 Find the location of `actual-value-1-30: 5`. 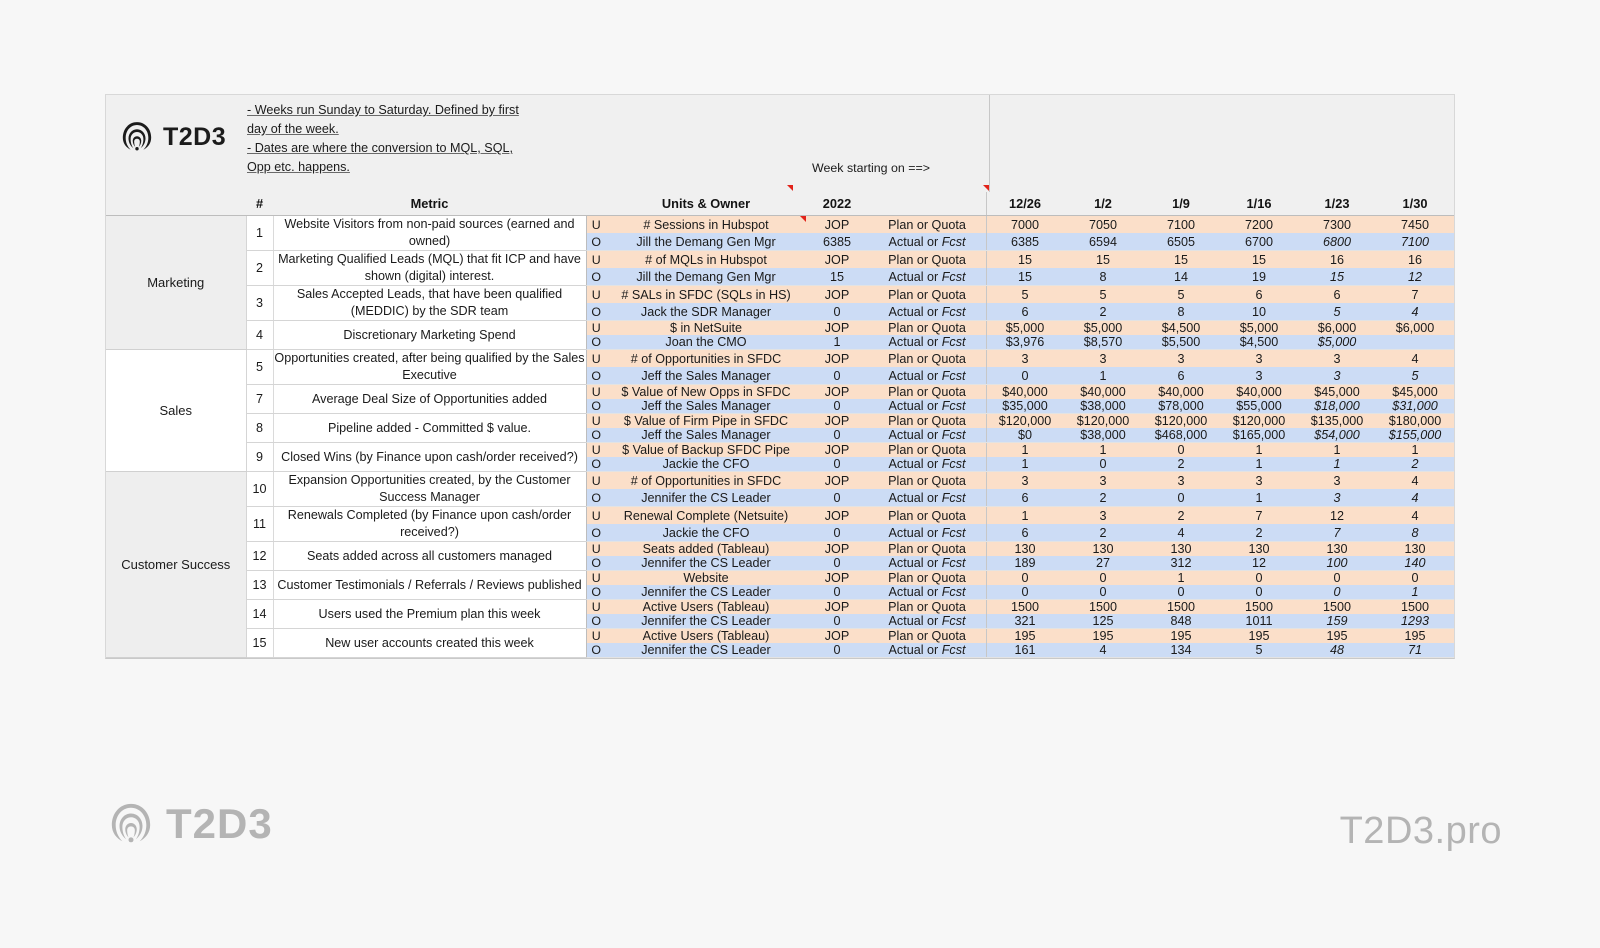

actual-value-1-30: 5 is located at coordinates (1415, 376).